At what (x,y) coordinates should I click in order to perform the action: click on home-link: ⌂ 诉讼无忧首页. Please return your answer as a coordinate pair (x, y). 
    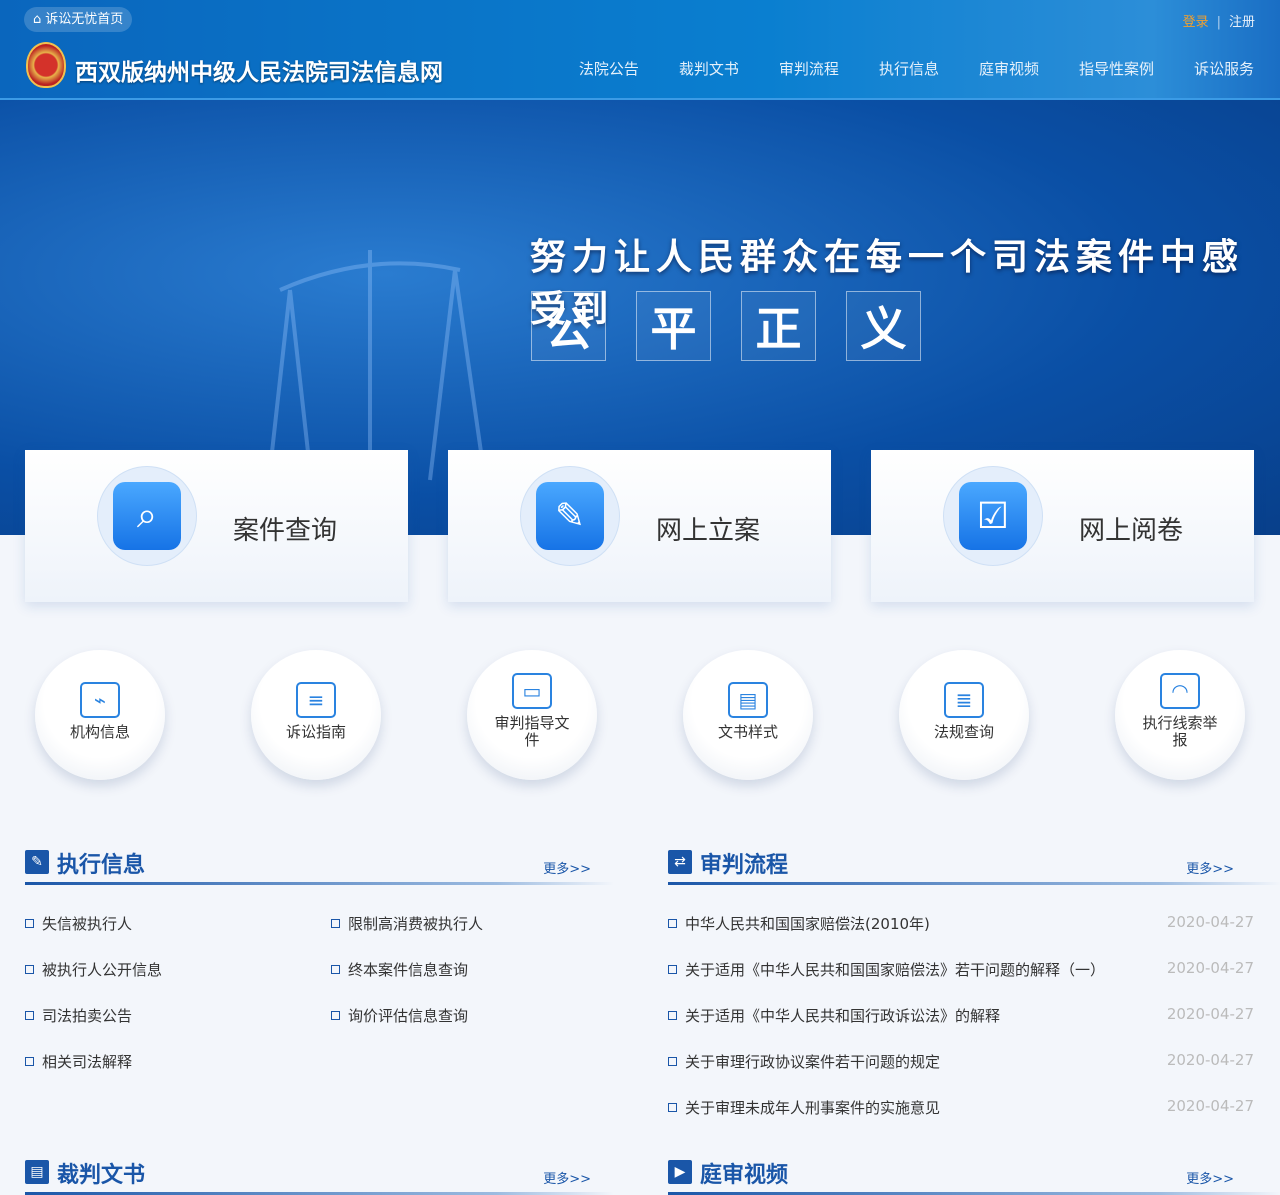
    Looking at the image, I should click on (78, 19).